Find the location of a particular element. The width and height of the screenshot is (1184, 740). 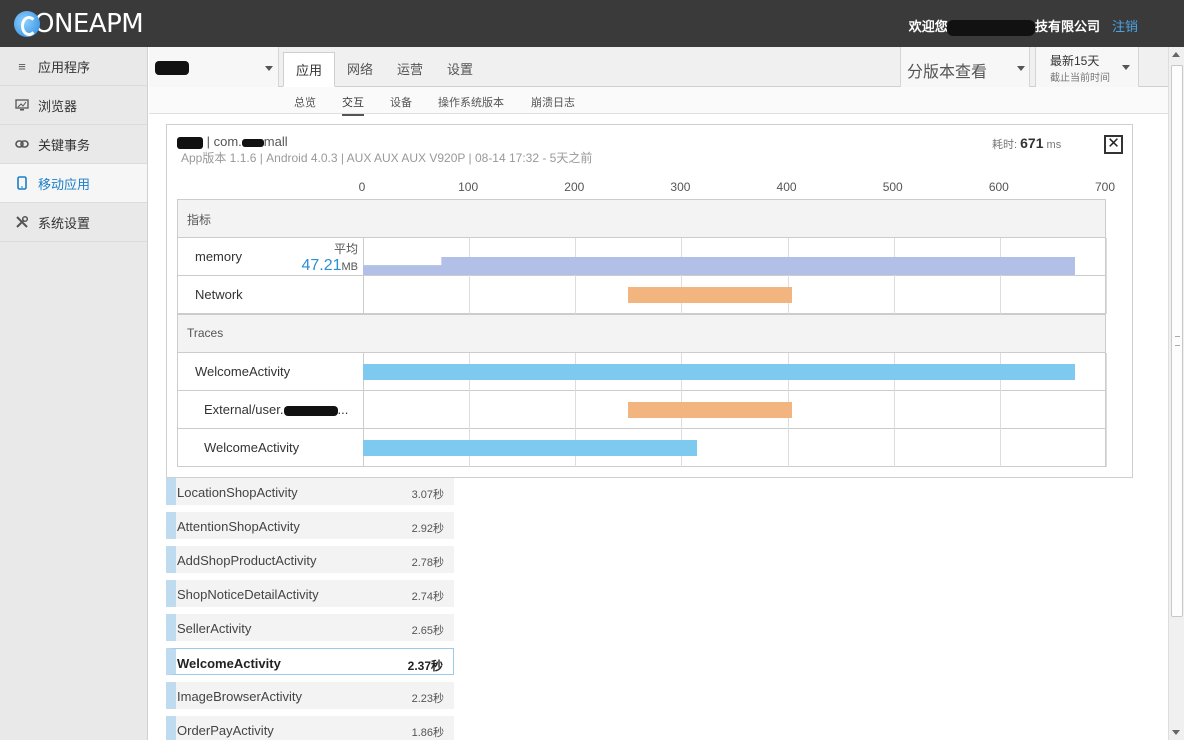

timeline-section-header: 指标 is located at coordinates (641, 218).